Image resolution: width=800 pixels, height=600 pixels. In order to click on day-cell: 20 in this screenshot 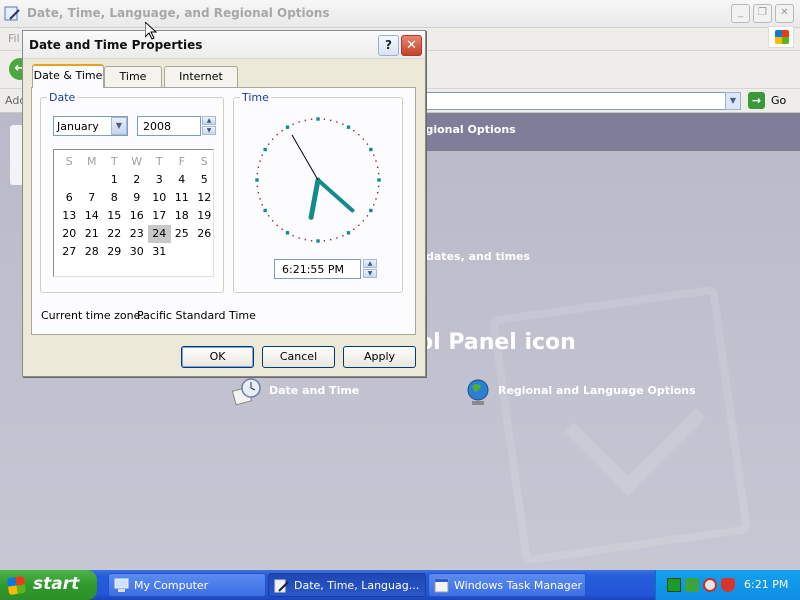, I will do `click(69, 234)`.